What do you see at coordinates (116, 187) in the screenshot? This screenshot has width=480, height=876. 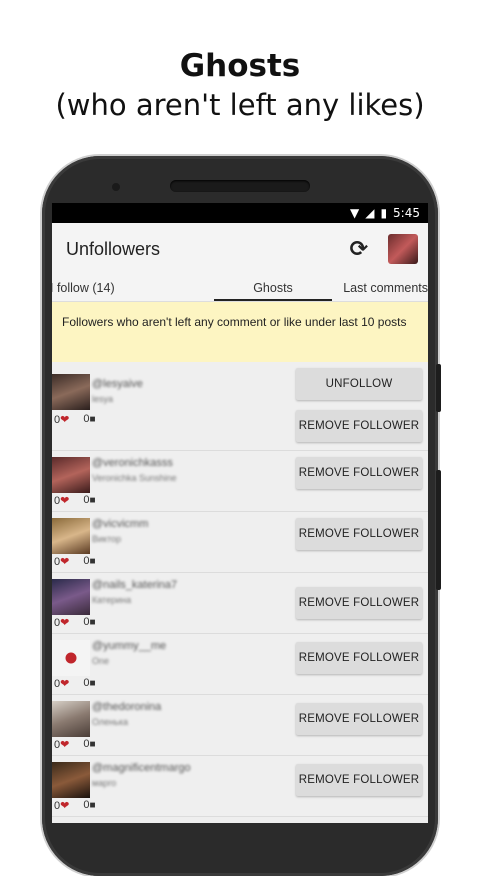 I see `camera-icon` at bounding box center [116, 187].